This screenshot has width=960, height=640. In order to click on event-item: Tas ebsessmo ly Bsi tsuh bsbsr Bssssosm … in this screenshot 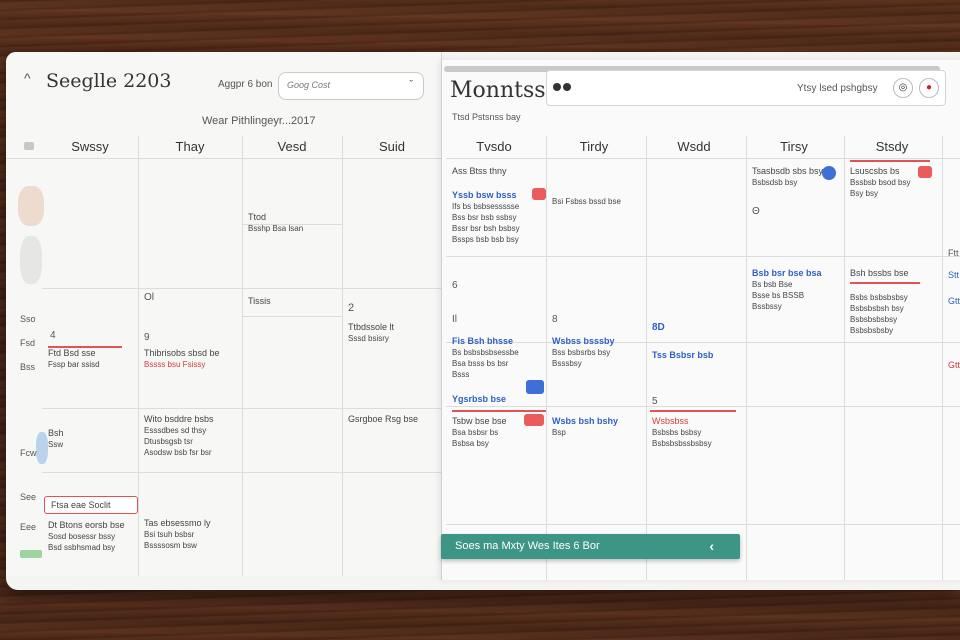, I will do `click(177, 534)`.